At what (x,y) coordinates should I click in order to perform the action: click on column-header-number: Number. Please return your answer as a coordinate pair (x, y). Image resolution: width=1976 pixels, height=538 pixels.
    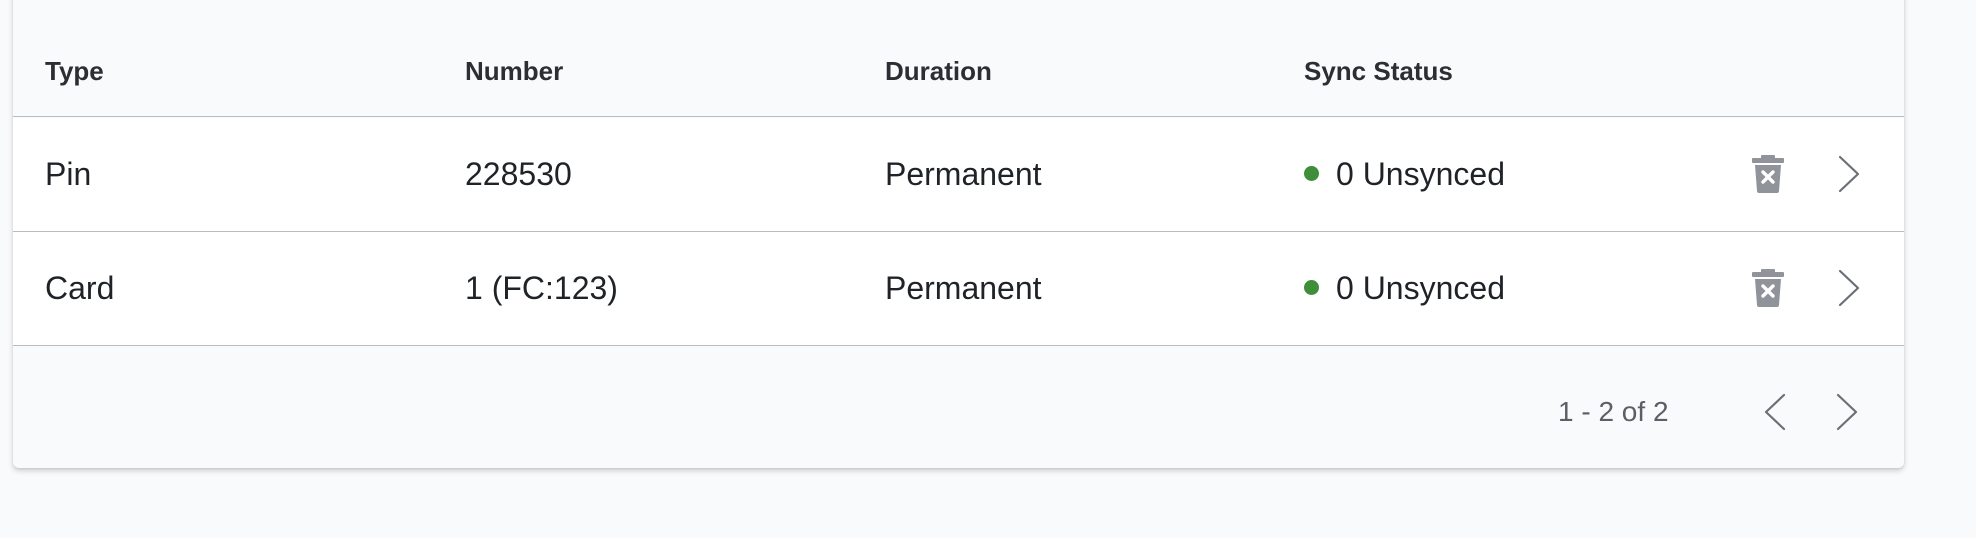
    Looking at the image, I should click on (514, 71).